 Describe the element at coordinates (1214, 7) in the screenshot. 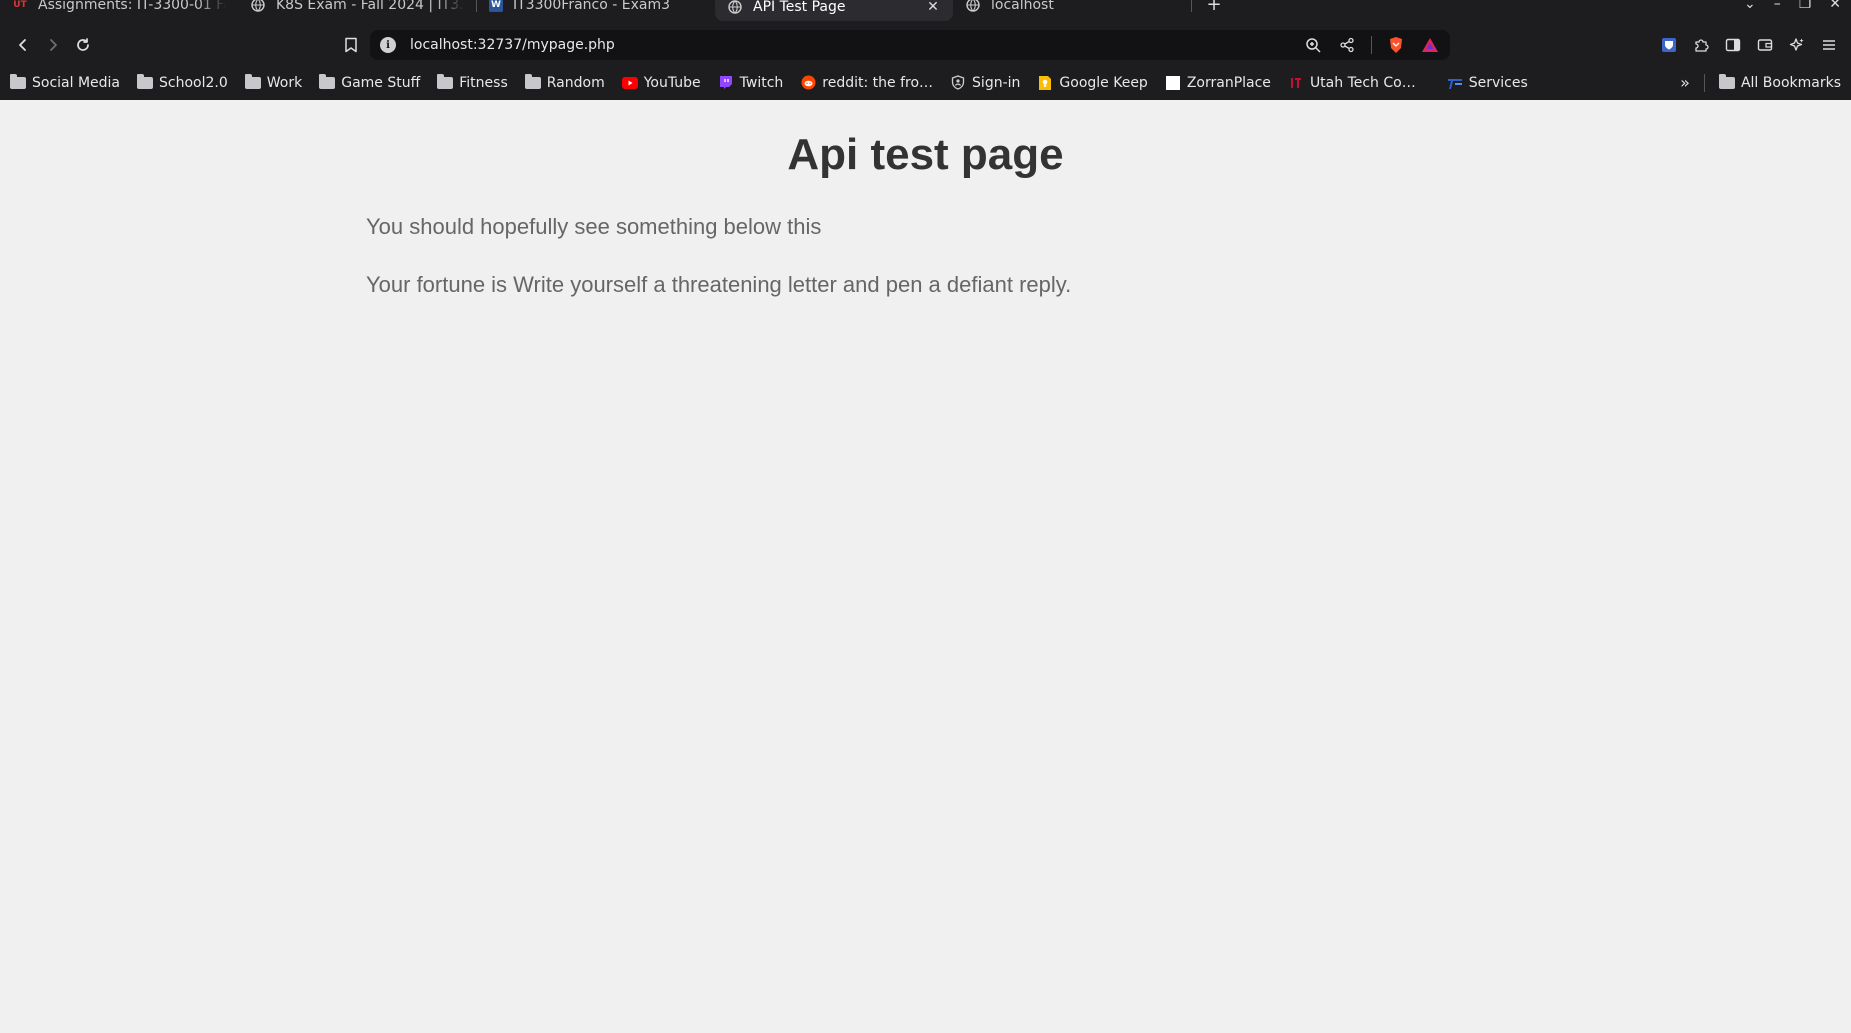

I see `new-tab-button: +` at that location.